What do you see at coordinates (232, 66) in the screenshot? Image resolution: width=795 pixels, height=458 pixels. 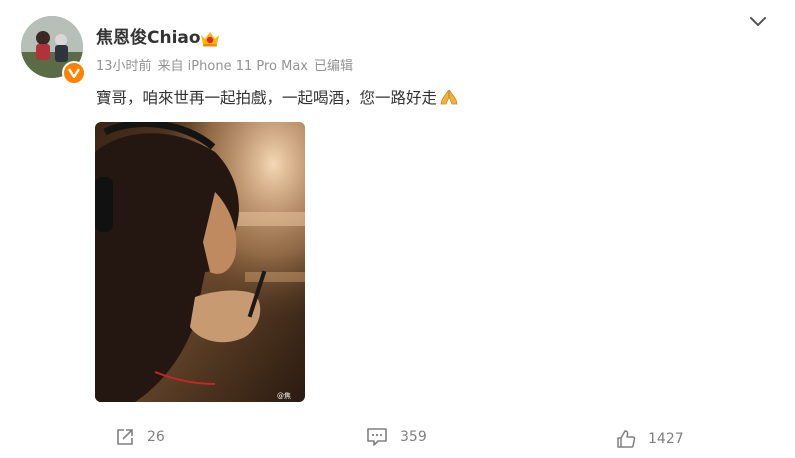 I see `post-source: 来自 iPhone 11 Pro Max` at bounding box center [232, 66].